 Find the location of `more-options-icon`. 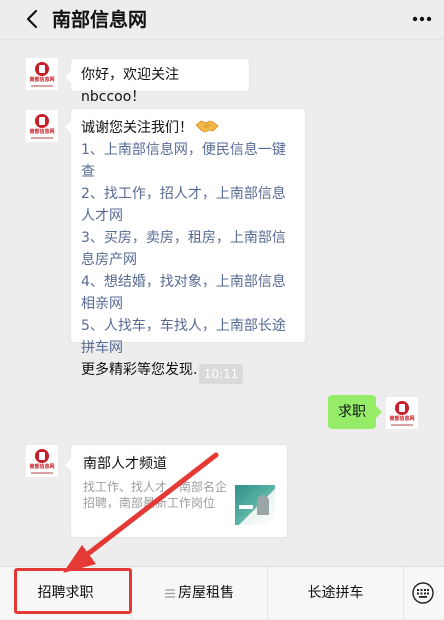

more-options-icon is located at coordinates (422, 19).